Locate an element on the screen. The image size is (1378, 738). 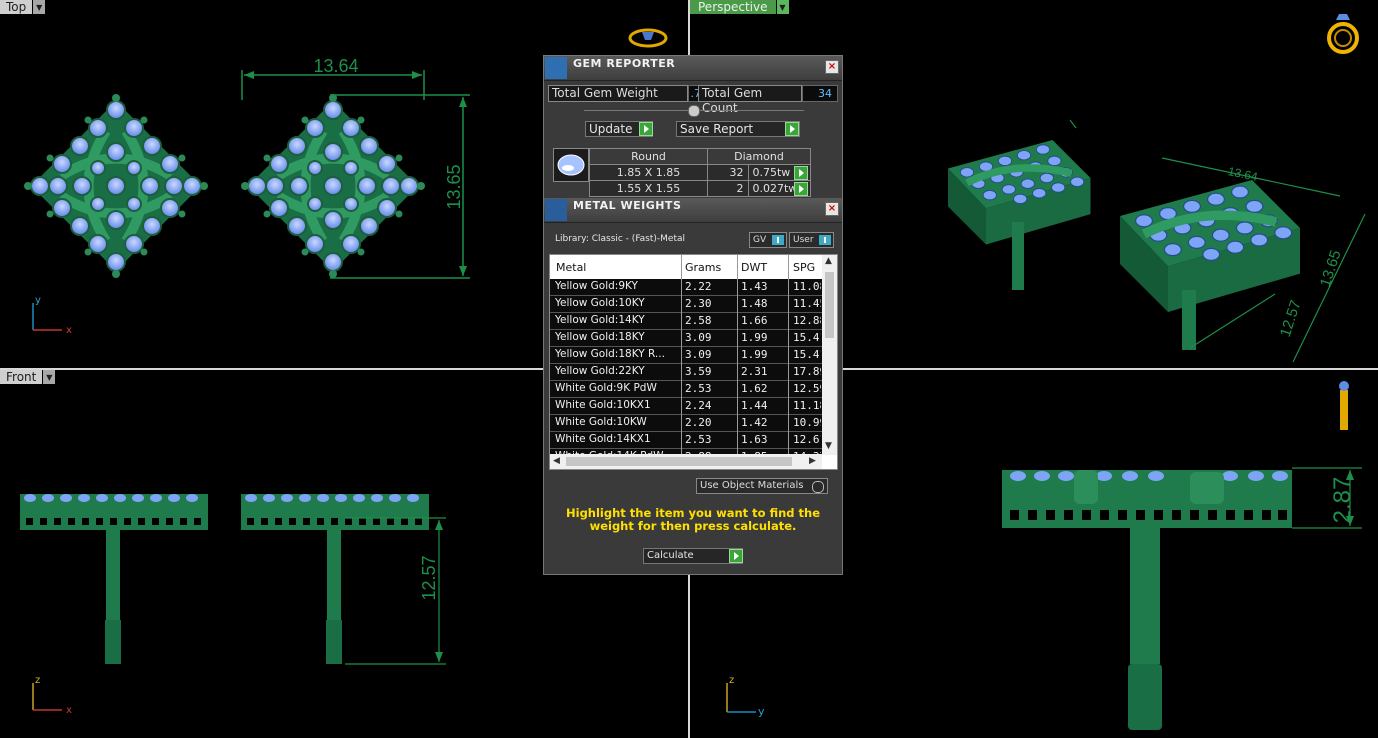
gem-reporter-titlebar: GEM REPORTER × is located at coordinates (693, 68).